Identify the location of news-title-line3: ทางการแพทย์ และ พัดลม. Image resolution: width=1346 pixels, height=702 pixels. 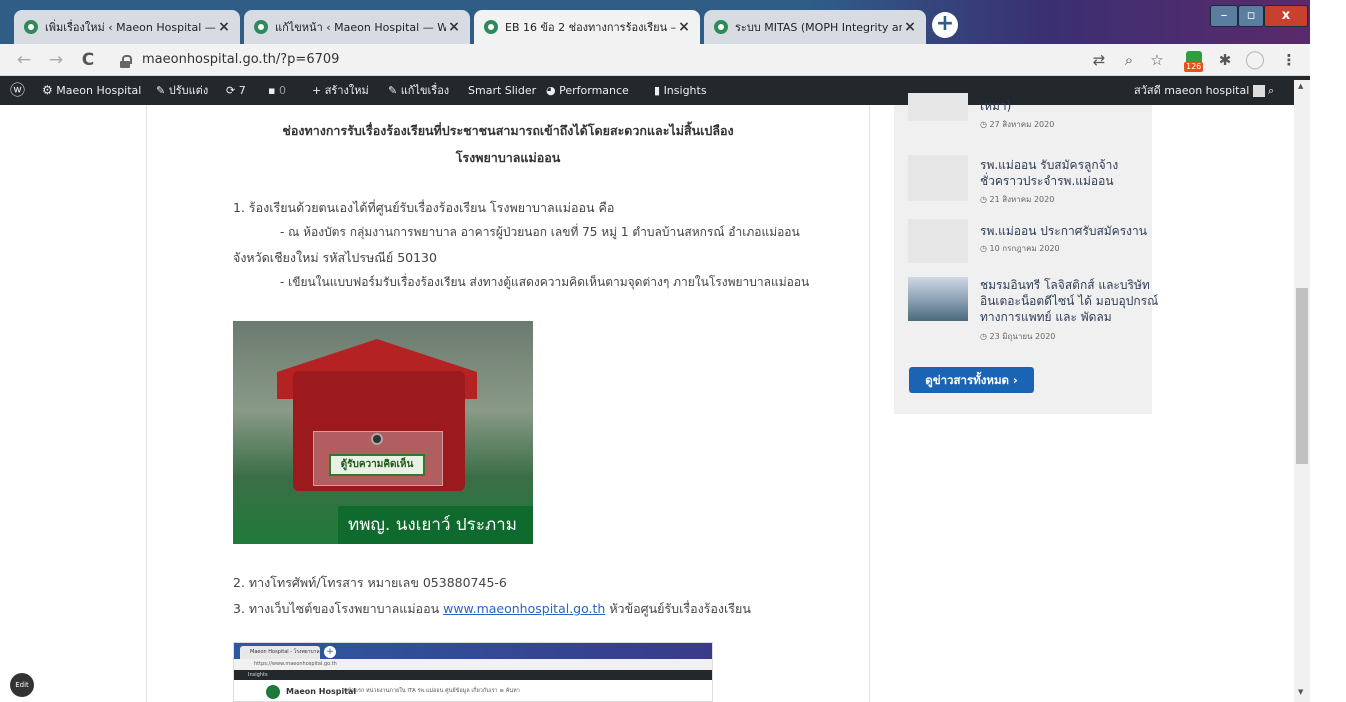
(1046, 317).